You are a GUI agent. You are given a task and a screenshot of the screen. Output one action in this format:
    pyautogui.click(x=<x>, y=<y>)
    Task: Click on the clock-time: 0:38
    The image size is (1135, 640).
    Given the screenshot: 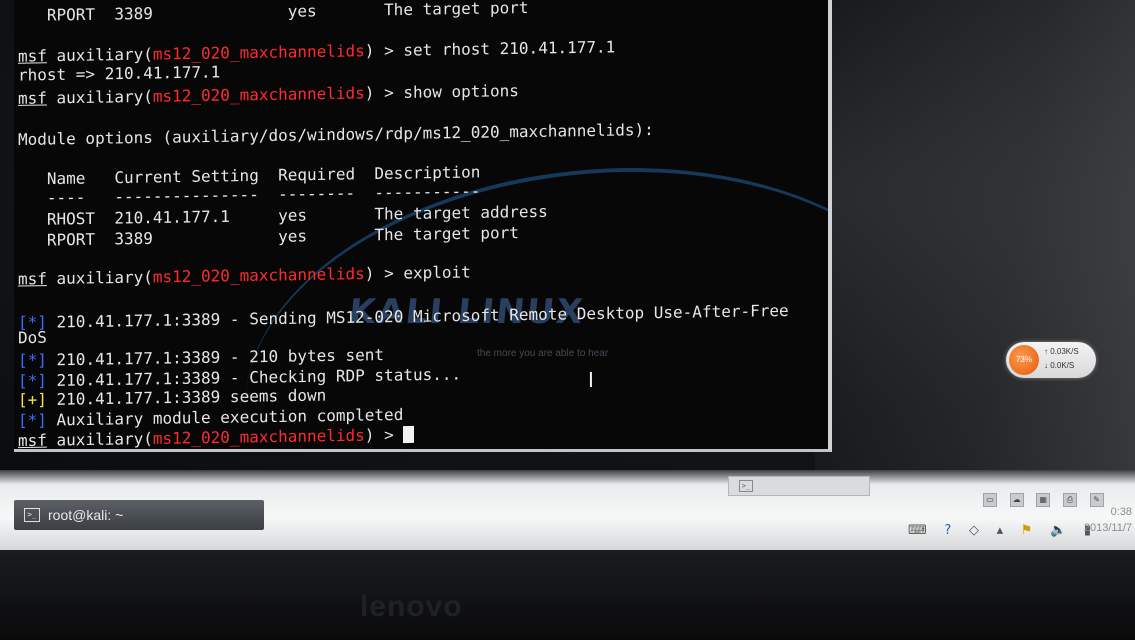 What is the action you would take?
    pyautogui.click(x=1121, y=512)
    